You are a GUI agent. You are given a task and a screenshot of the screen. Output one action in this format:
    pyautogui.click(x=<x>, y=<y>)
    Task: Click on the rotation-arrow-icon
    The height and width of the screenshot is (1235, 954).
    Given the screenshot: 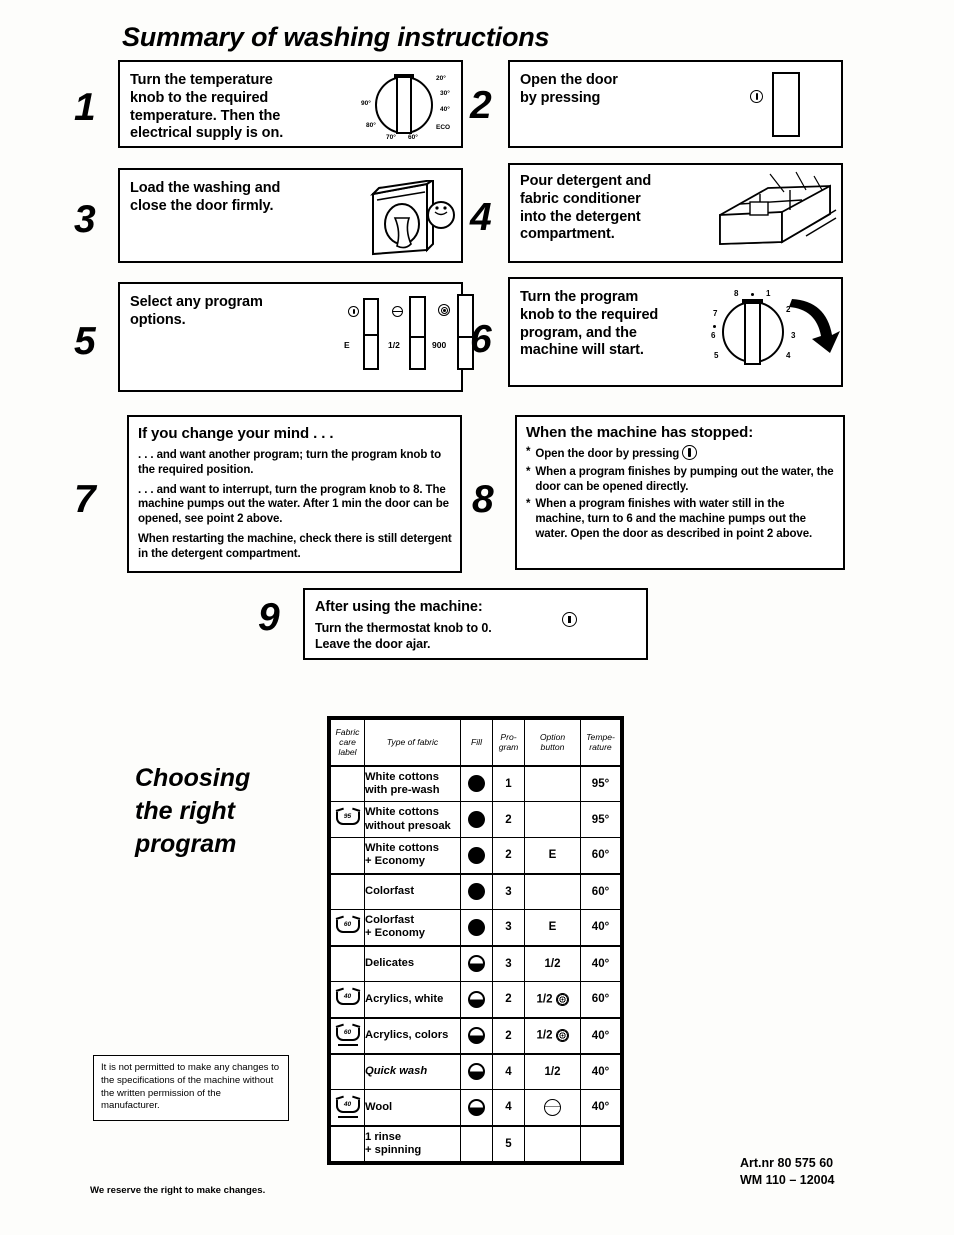 What is the action you would take?
    pyautogui.click(x=814, y=326)
    